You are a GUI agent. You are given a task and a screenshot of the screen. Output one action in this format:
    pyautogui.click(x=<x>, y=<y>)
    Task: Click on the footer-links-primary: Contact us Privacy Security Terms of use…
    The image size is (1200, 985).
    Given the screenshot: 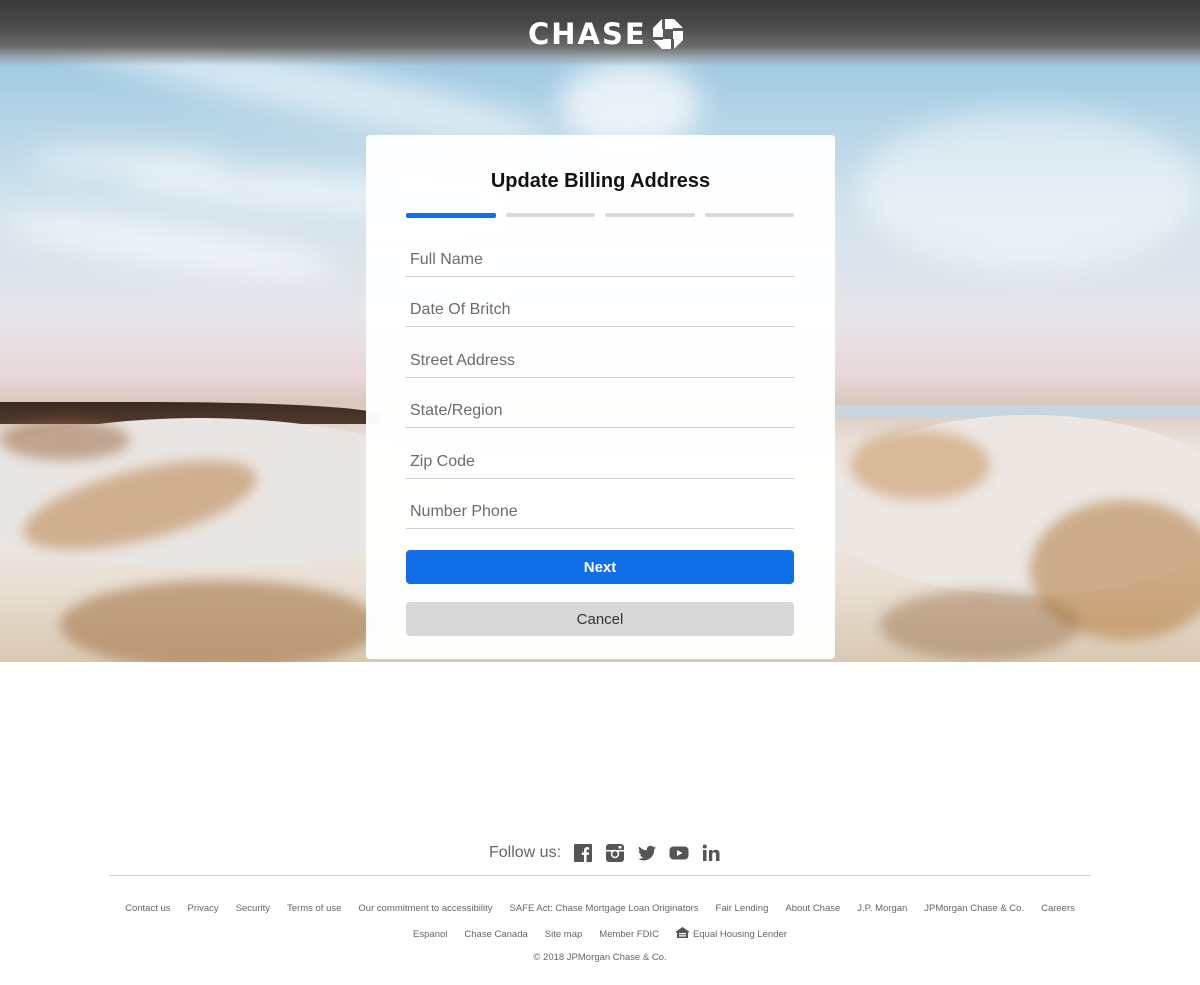 What is the action you would take?
    pyautogui.click(x=600, y=908)
    